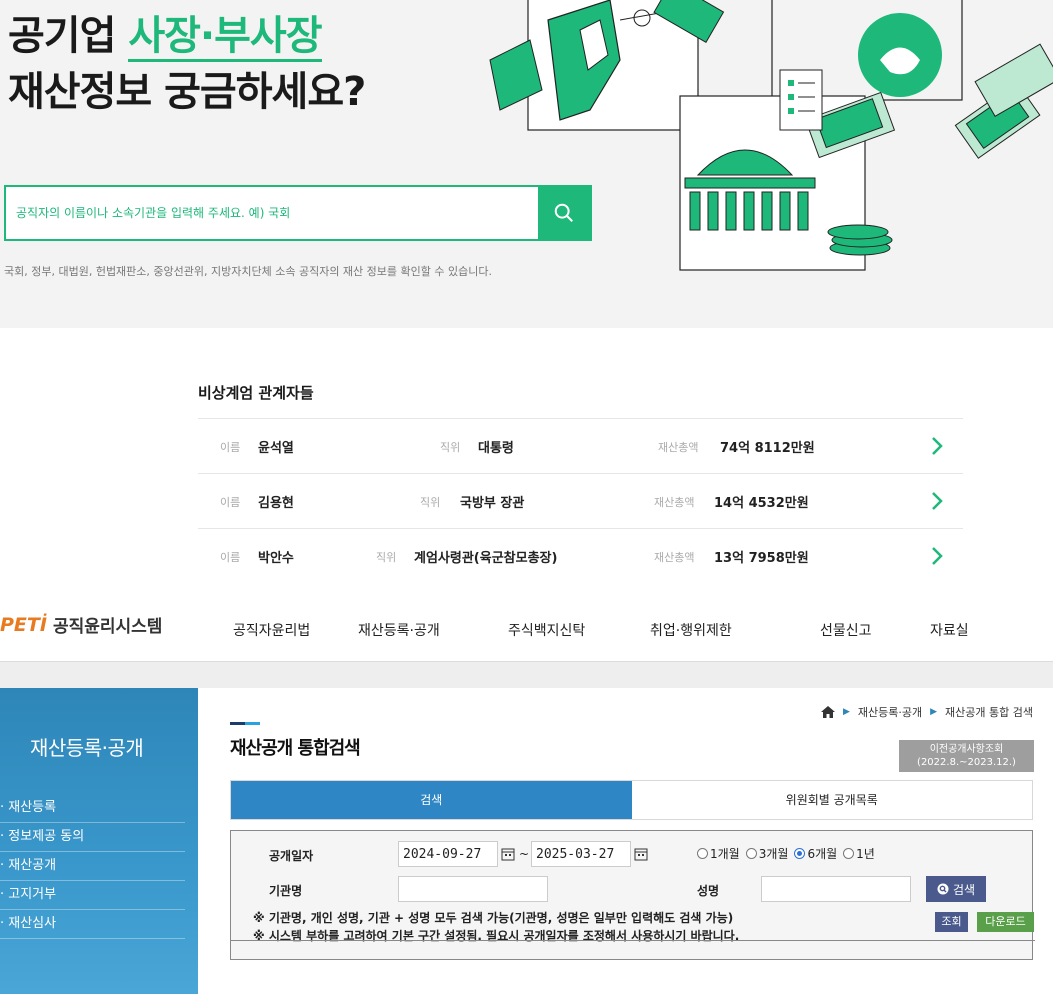  What do you see at coordinates (496, 448) in the screenshot?
I see `official-position: 대통령` at bounding box center [496, 448].